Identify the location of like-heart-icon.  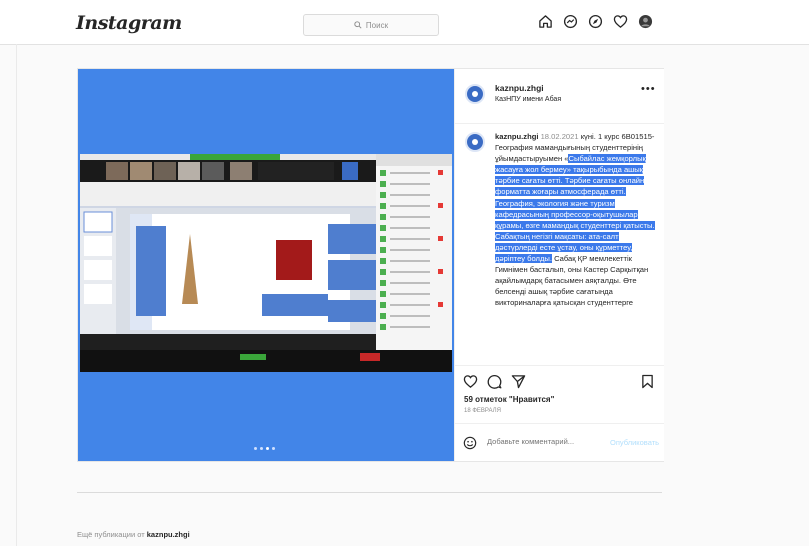
(470, 381).